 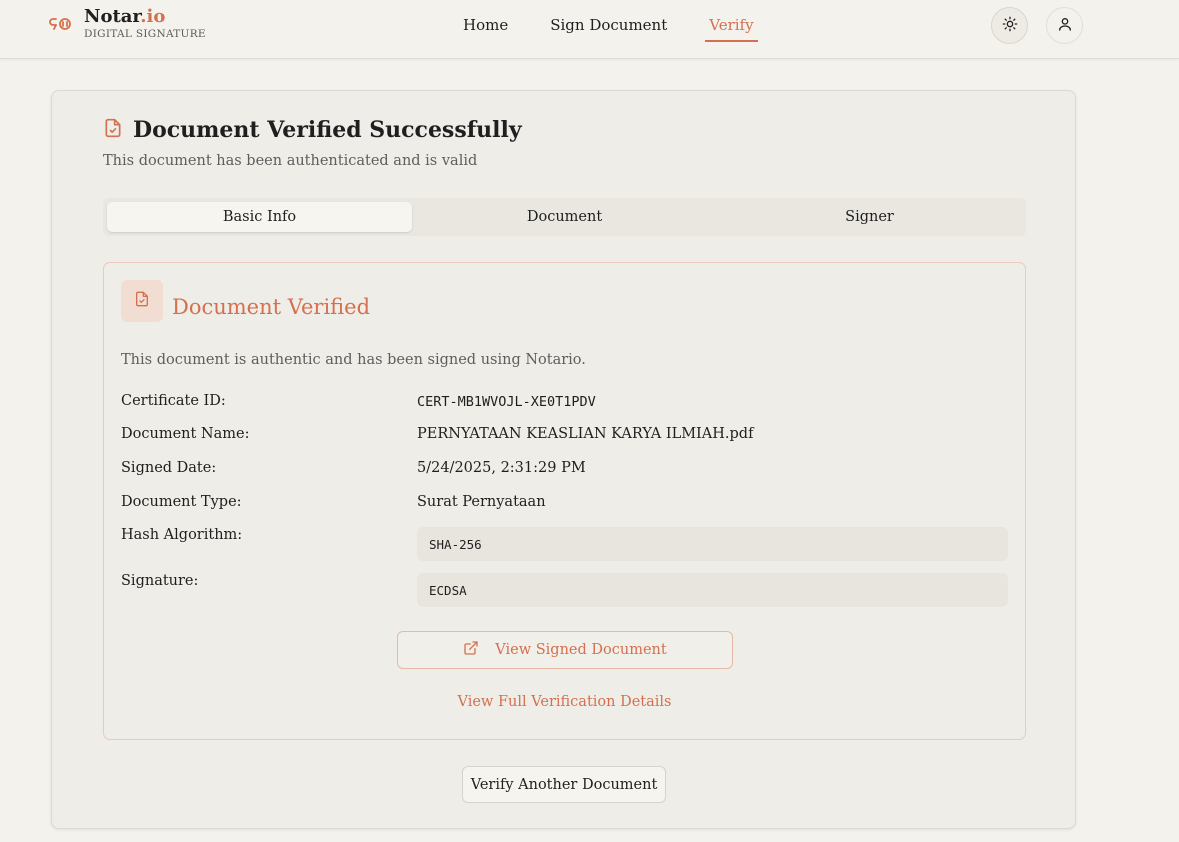 I want to click on verified-title: Document Verified, so click(x=271, y=307).